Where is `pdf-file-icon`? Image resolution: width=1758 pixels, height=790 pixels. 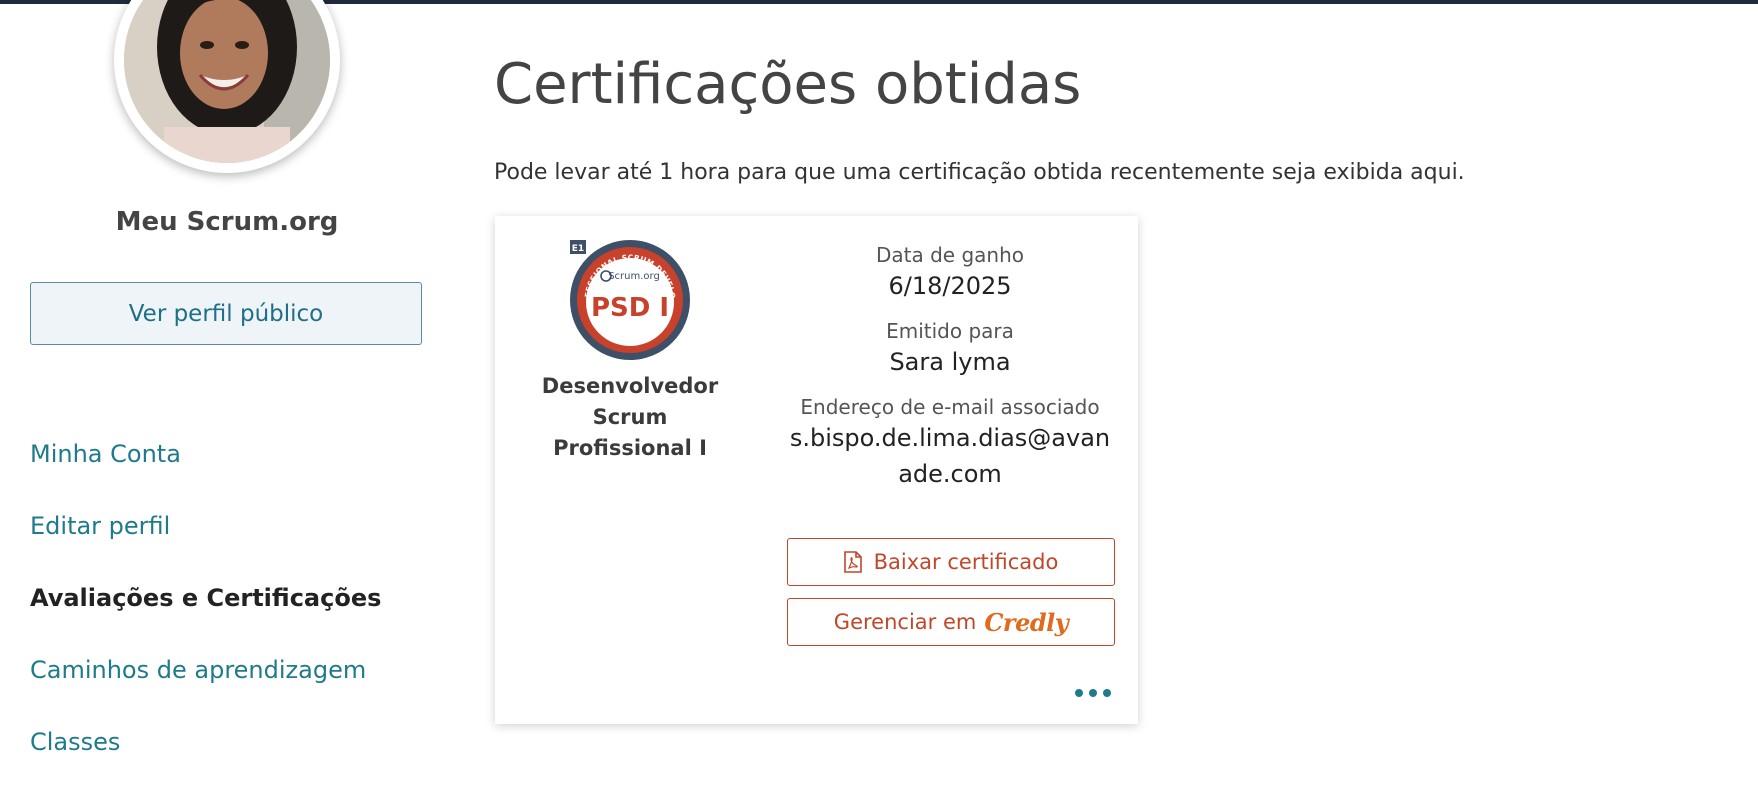 pdf-file-icon is located at coordinates (852, 562).